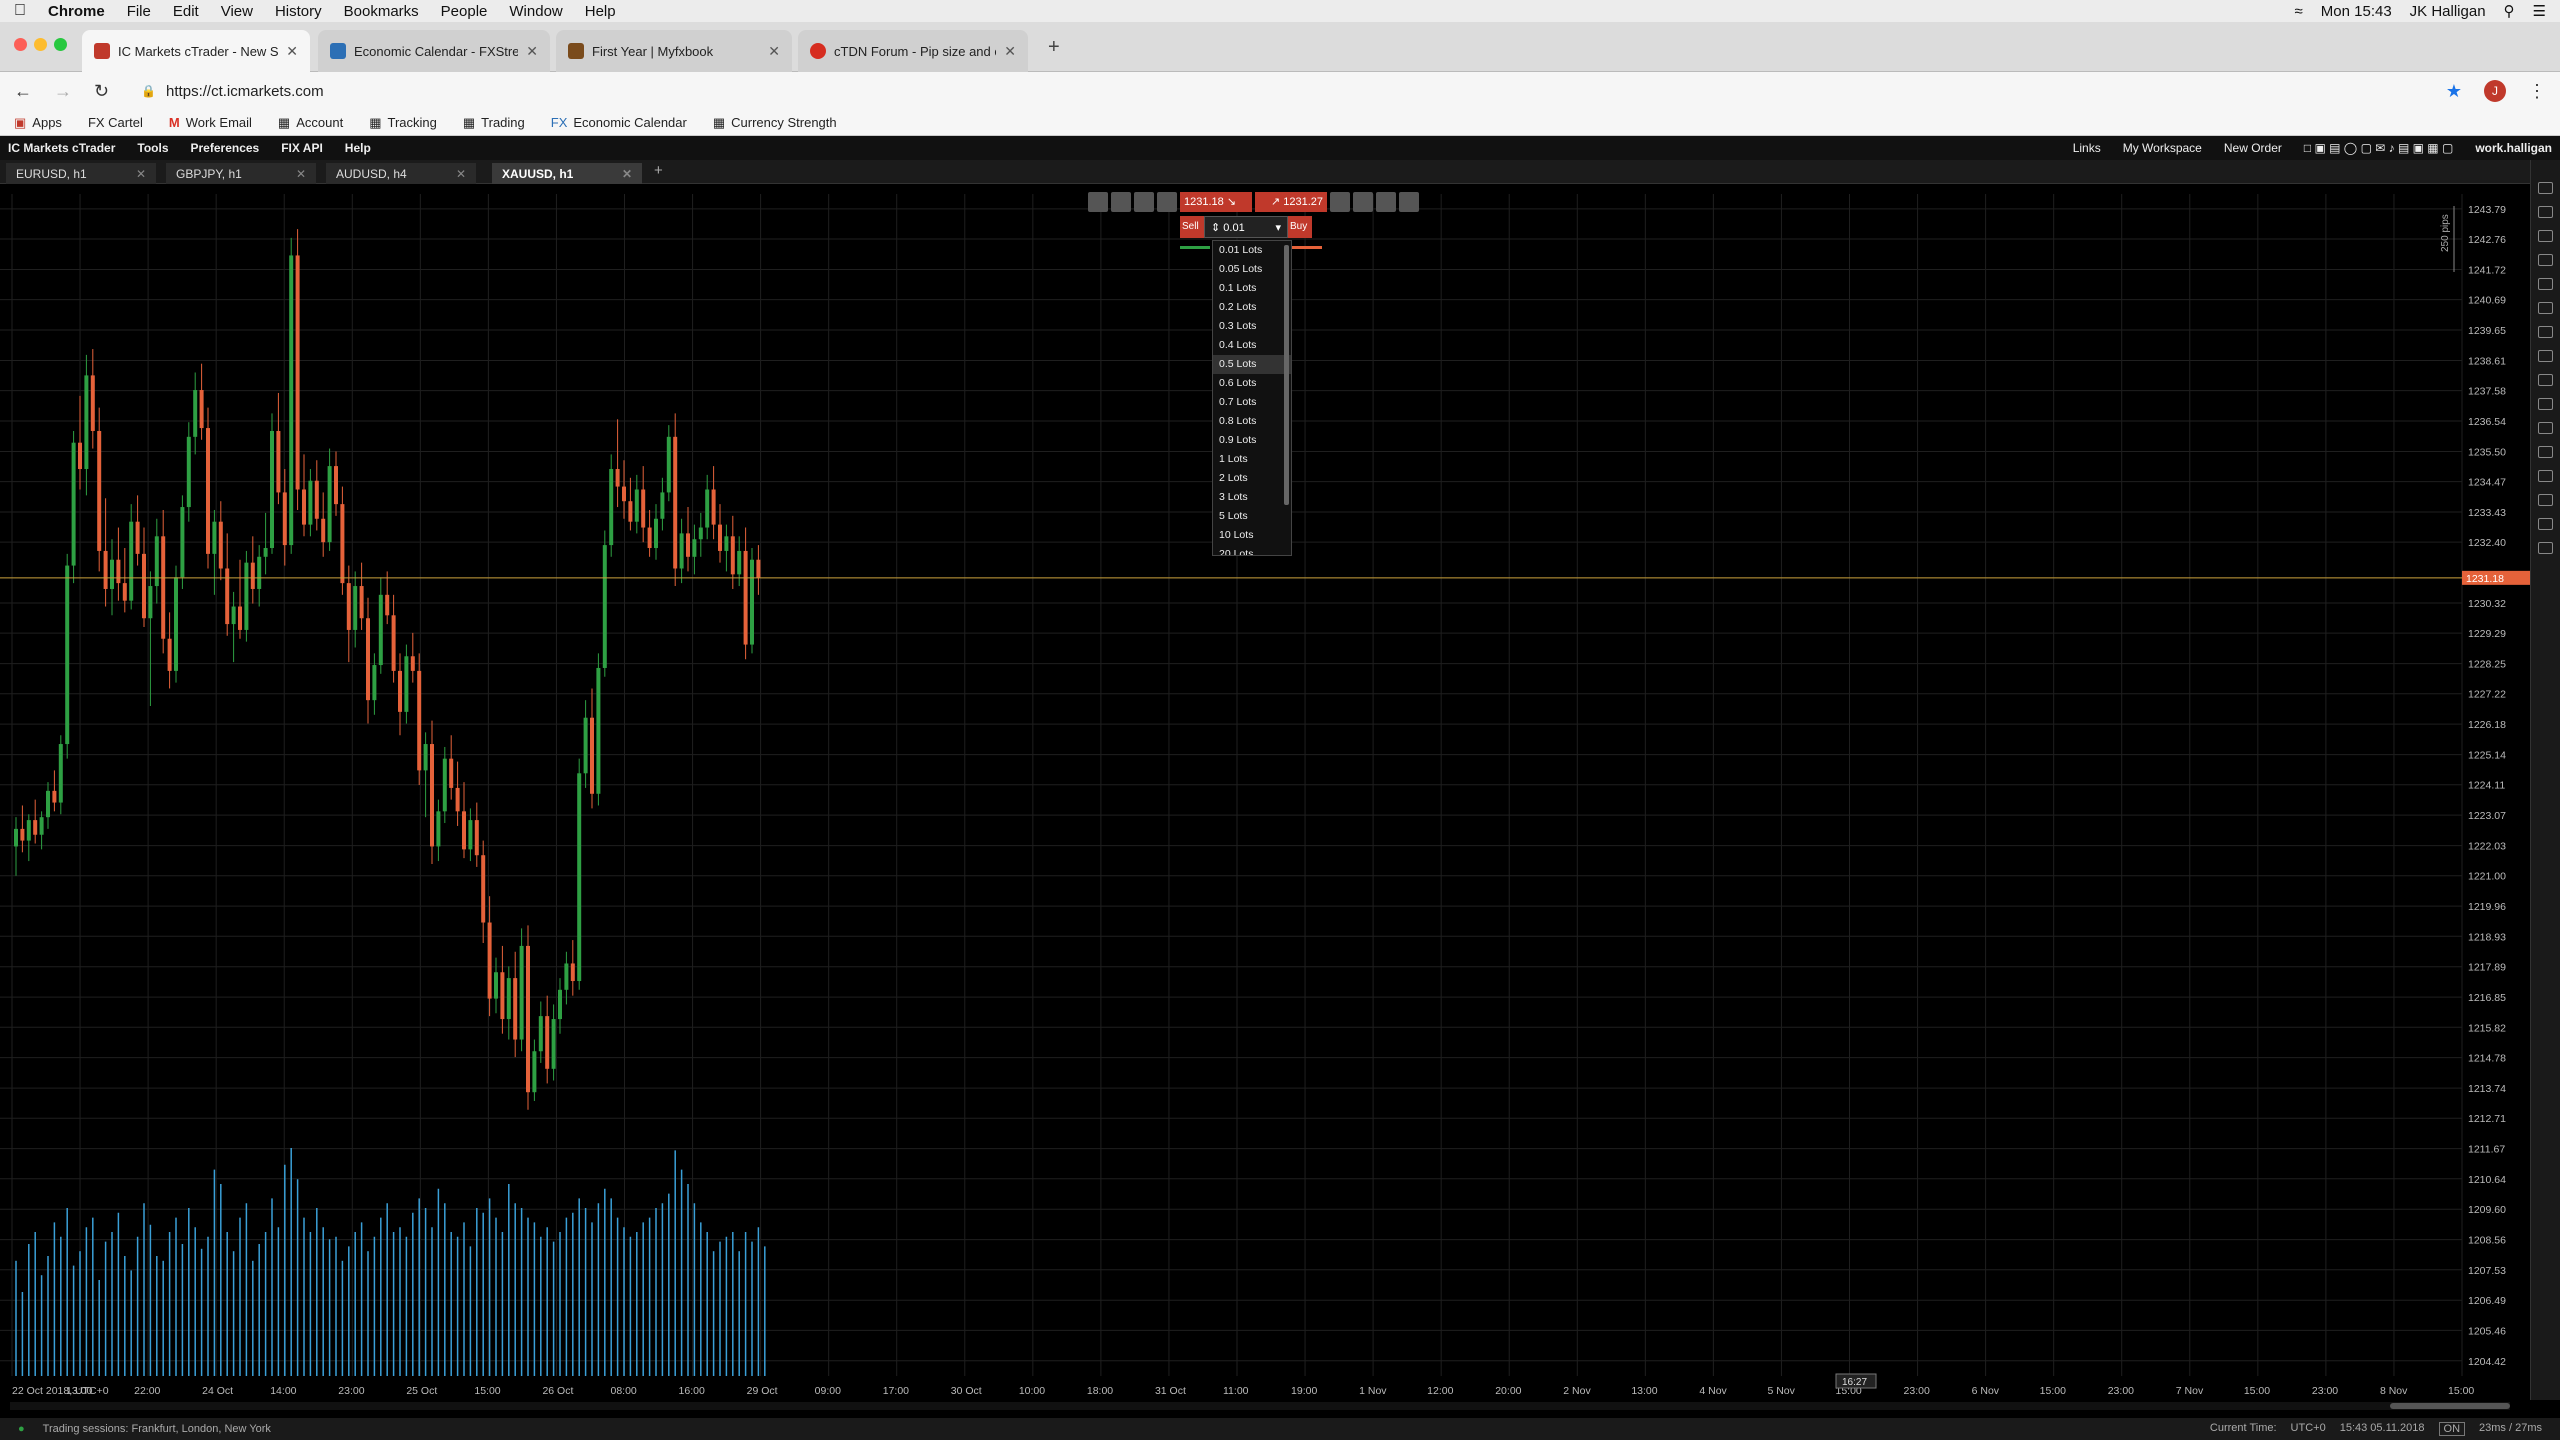 The image size is (2560, 1440). Describe the element at coordinates (2545, 452) in the screenshot. I see `arrow-icon` at that location.